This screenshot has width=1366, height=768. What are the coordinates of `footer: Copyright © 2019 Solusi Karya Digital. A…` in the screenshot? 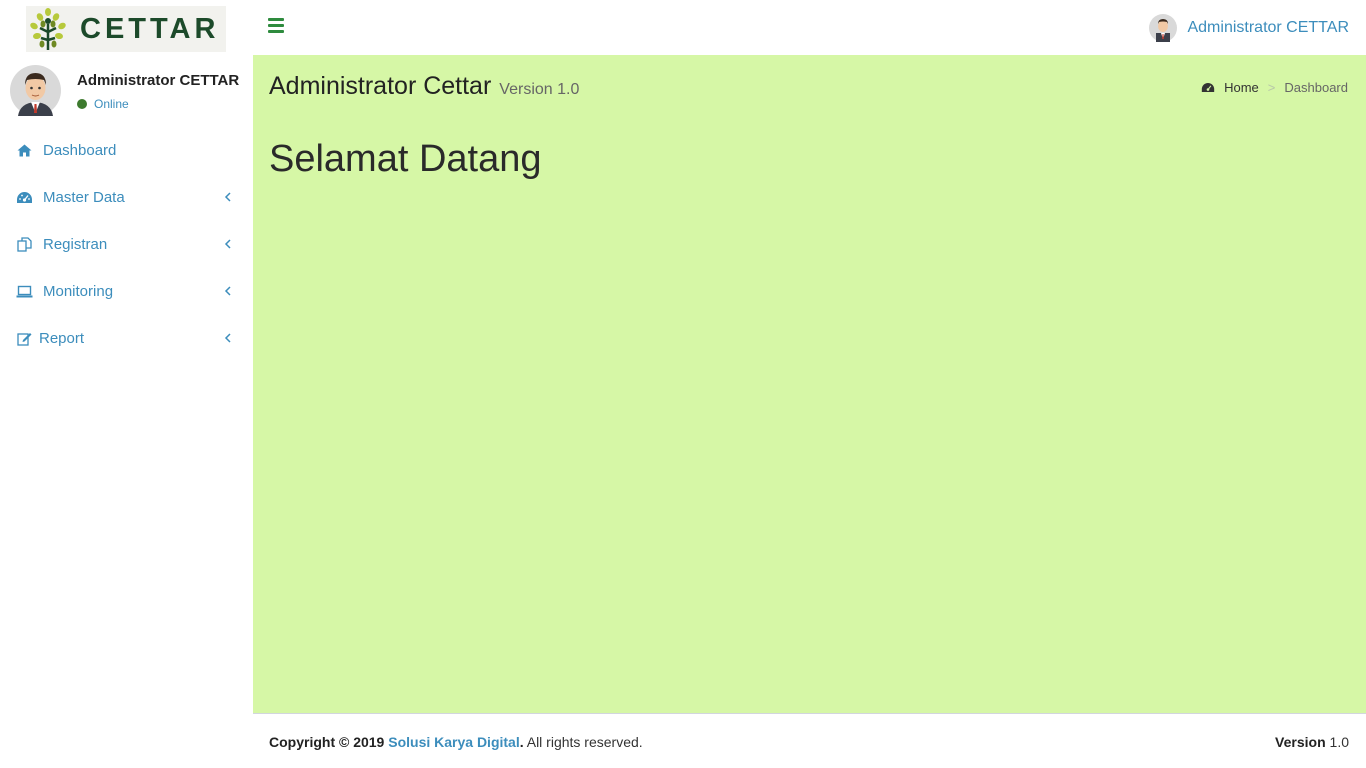 It's located at (809, 740).